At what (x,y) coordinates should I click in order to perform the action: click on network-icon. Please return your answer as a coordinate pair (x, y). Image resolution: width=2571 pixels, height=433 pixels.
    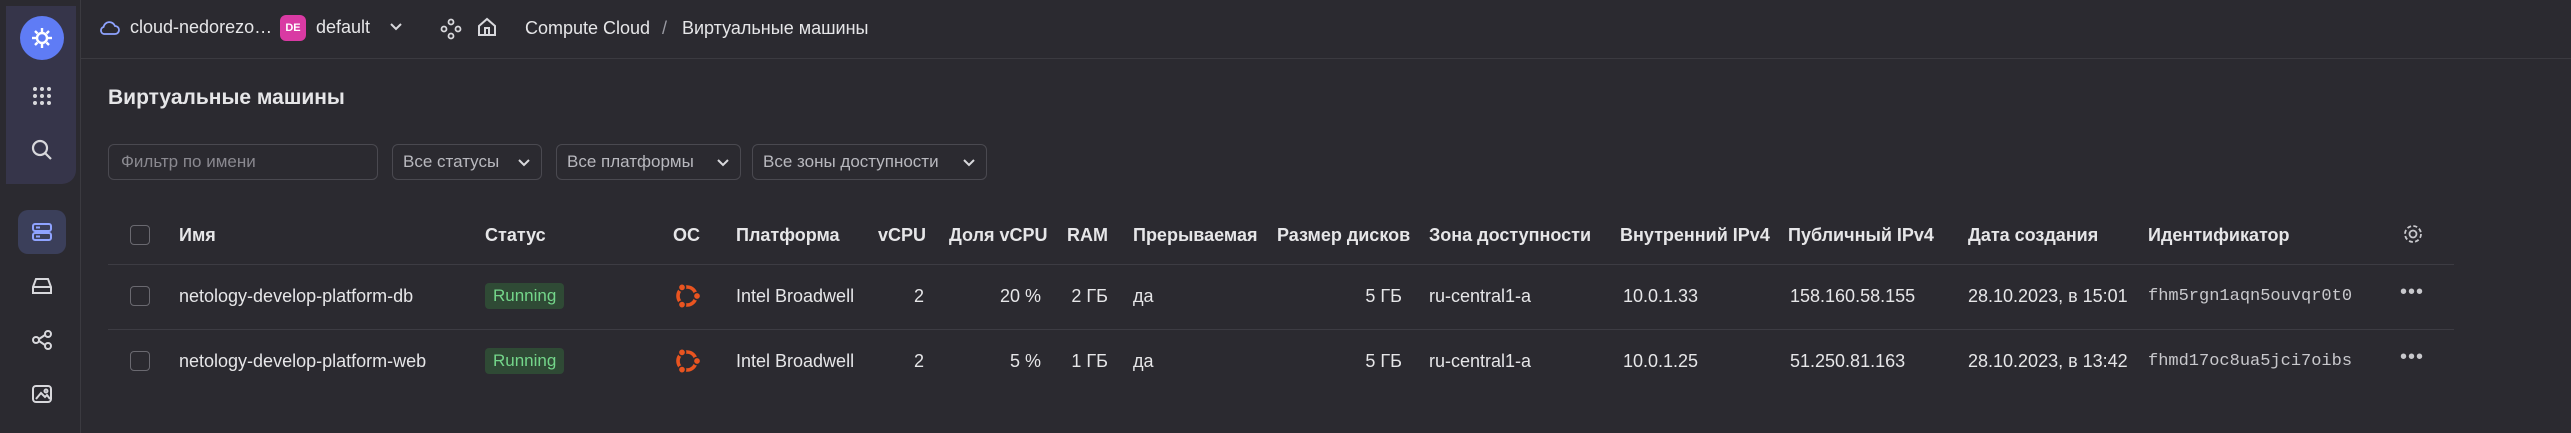
    Looking at the image, I should click on (42, 340).